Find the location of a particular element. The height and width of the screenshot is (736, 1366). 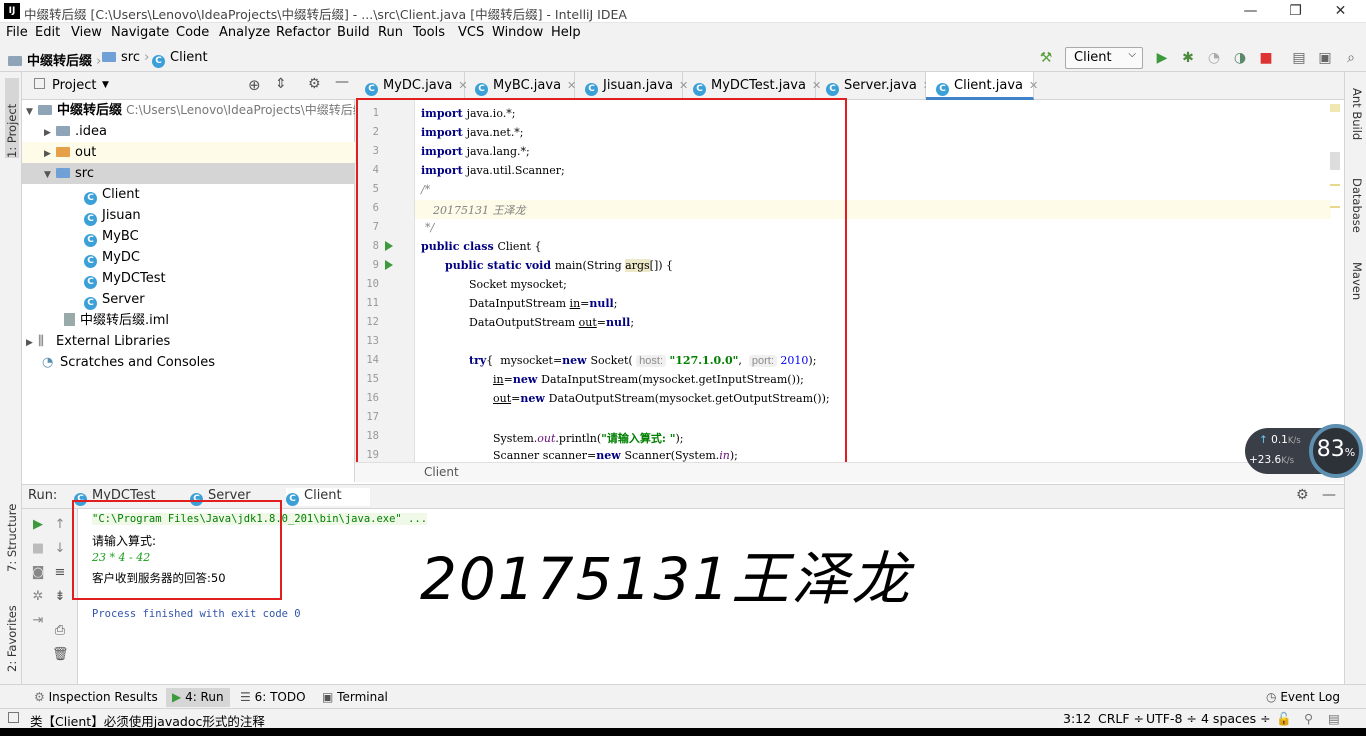

file-encoding: UTF-8 ÷ is located at coordinates (1171, 718).